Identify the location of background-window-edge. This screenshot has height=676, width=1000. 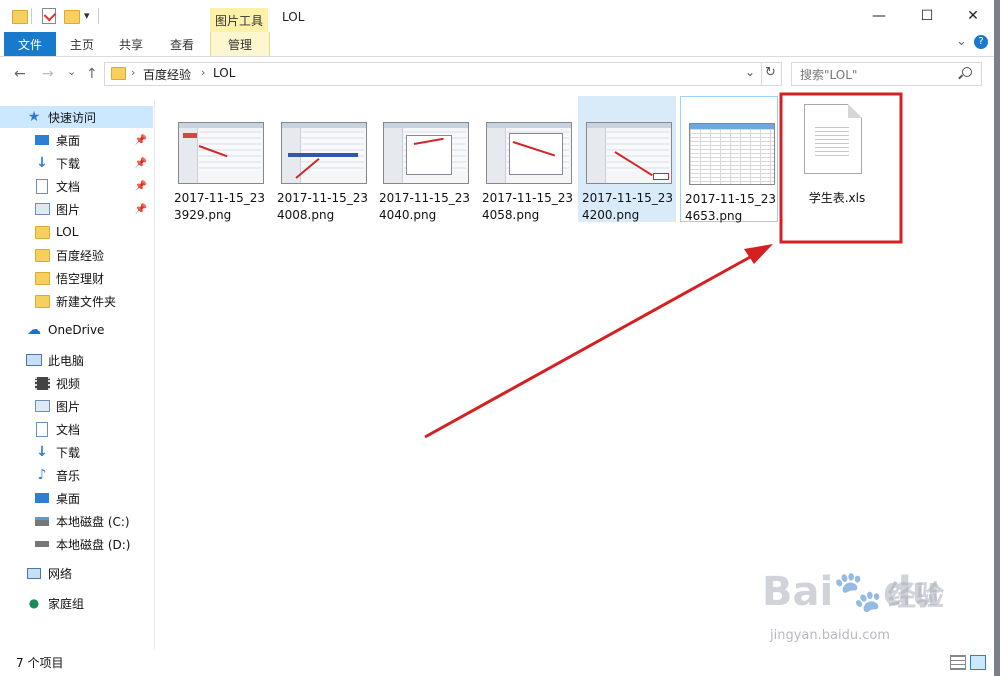
(997, 338).